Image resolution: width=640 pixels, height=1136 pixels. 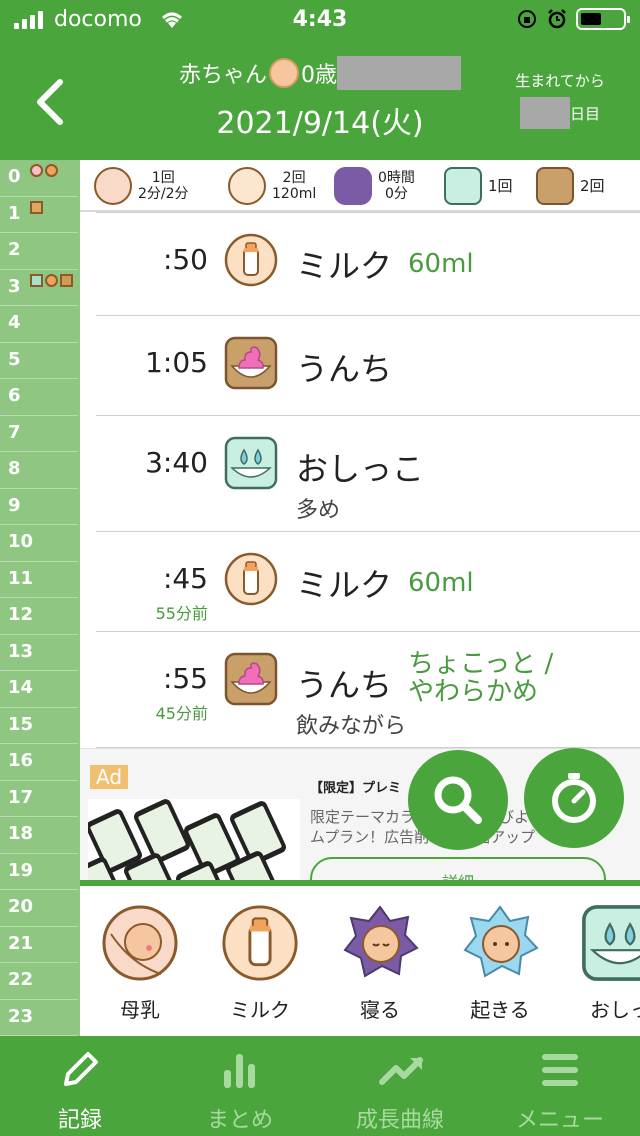 I want to click on hour-row: 19, so click(x=39, y=872).